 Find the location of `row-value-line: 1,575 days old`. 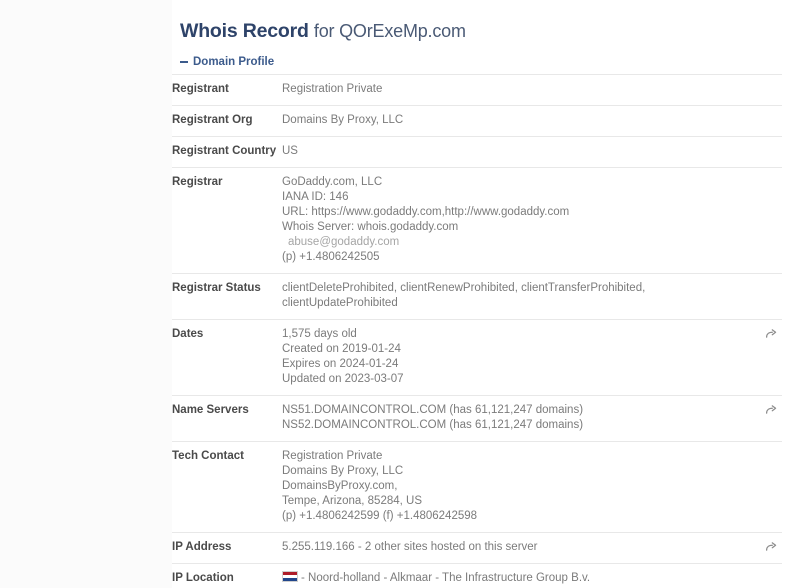

row-value-line: 1,575 days old is located at coordinates (319, 334).